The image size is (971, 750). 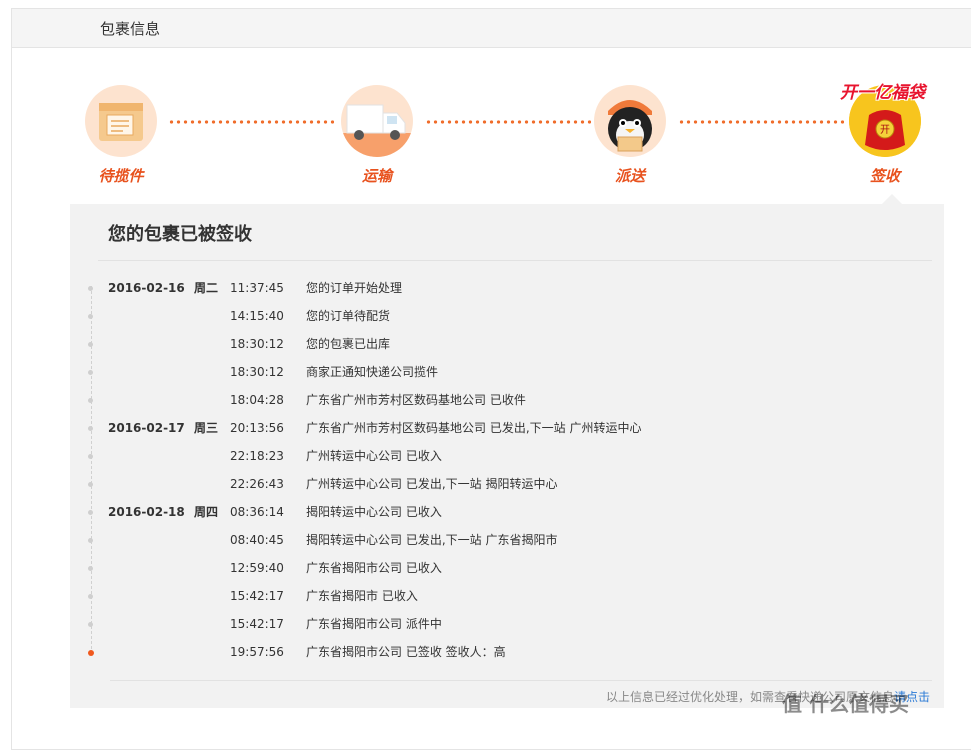 What do you see at coordinates (374, 624) in the screenshot?
I see `row-description: 广东省揭阳市公司 派件中` at bounding box center [374, 624].